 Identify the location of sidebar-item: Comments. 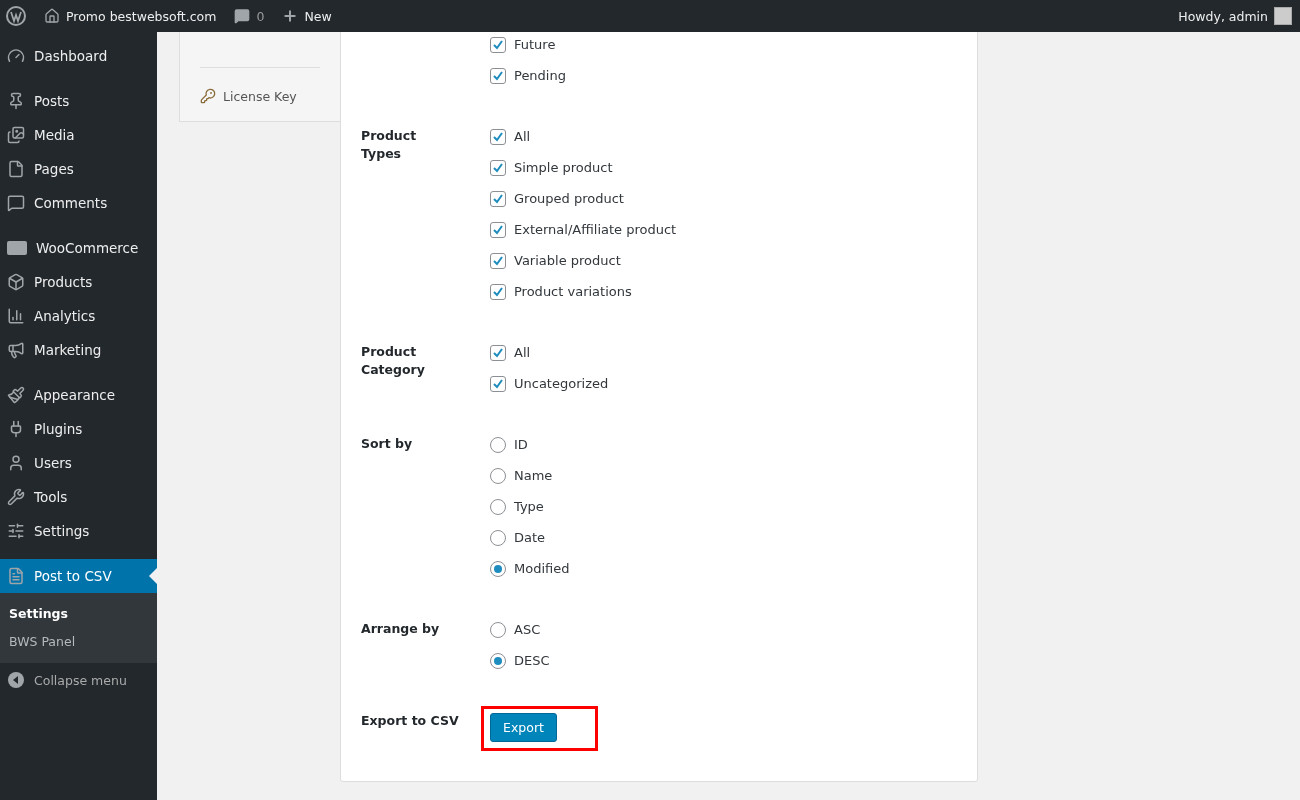
(78, 203).